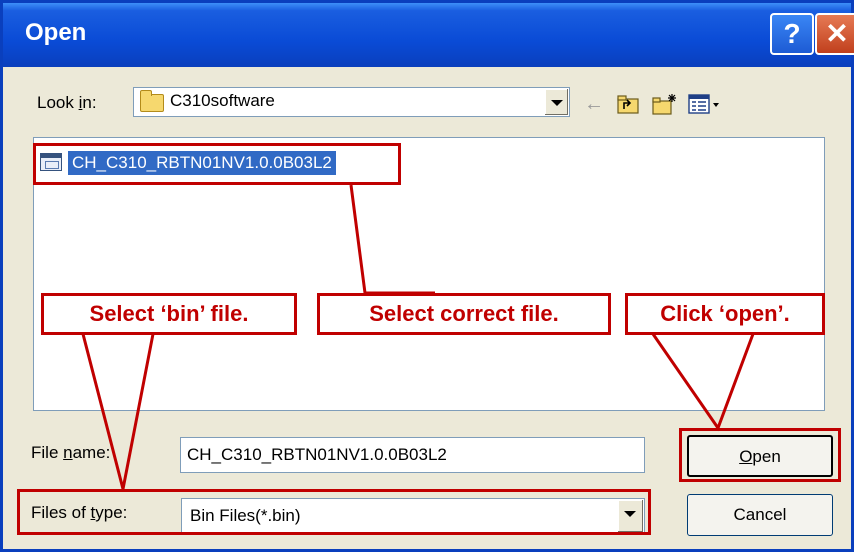 This screenshot has height=552, width=854. I want to click on callout-click-open: Click ‘open’., so click(725, 314).